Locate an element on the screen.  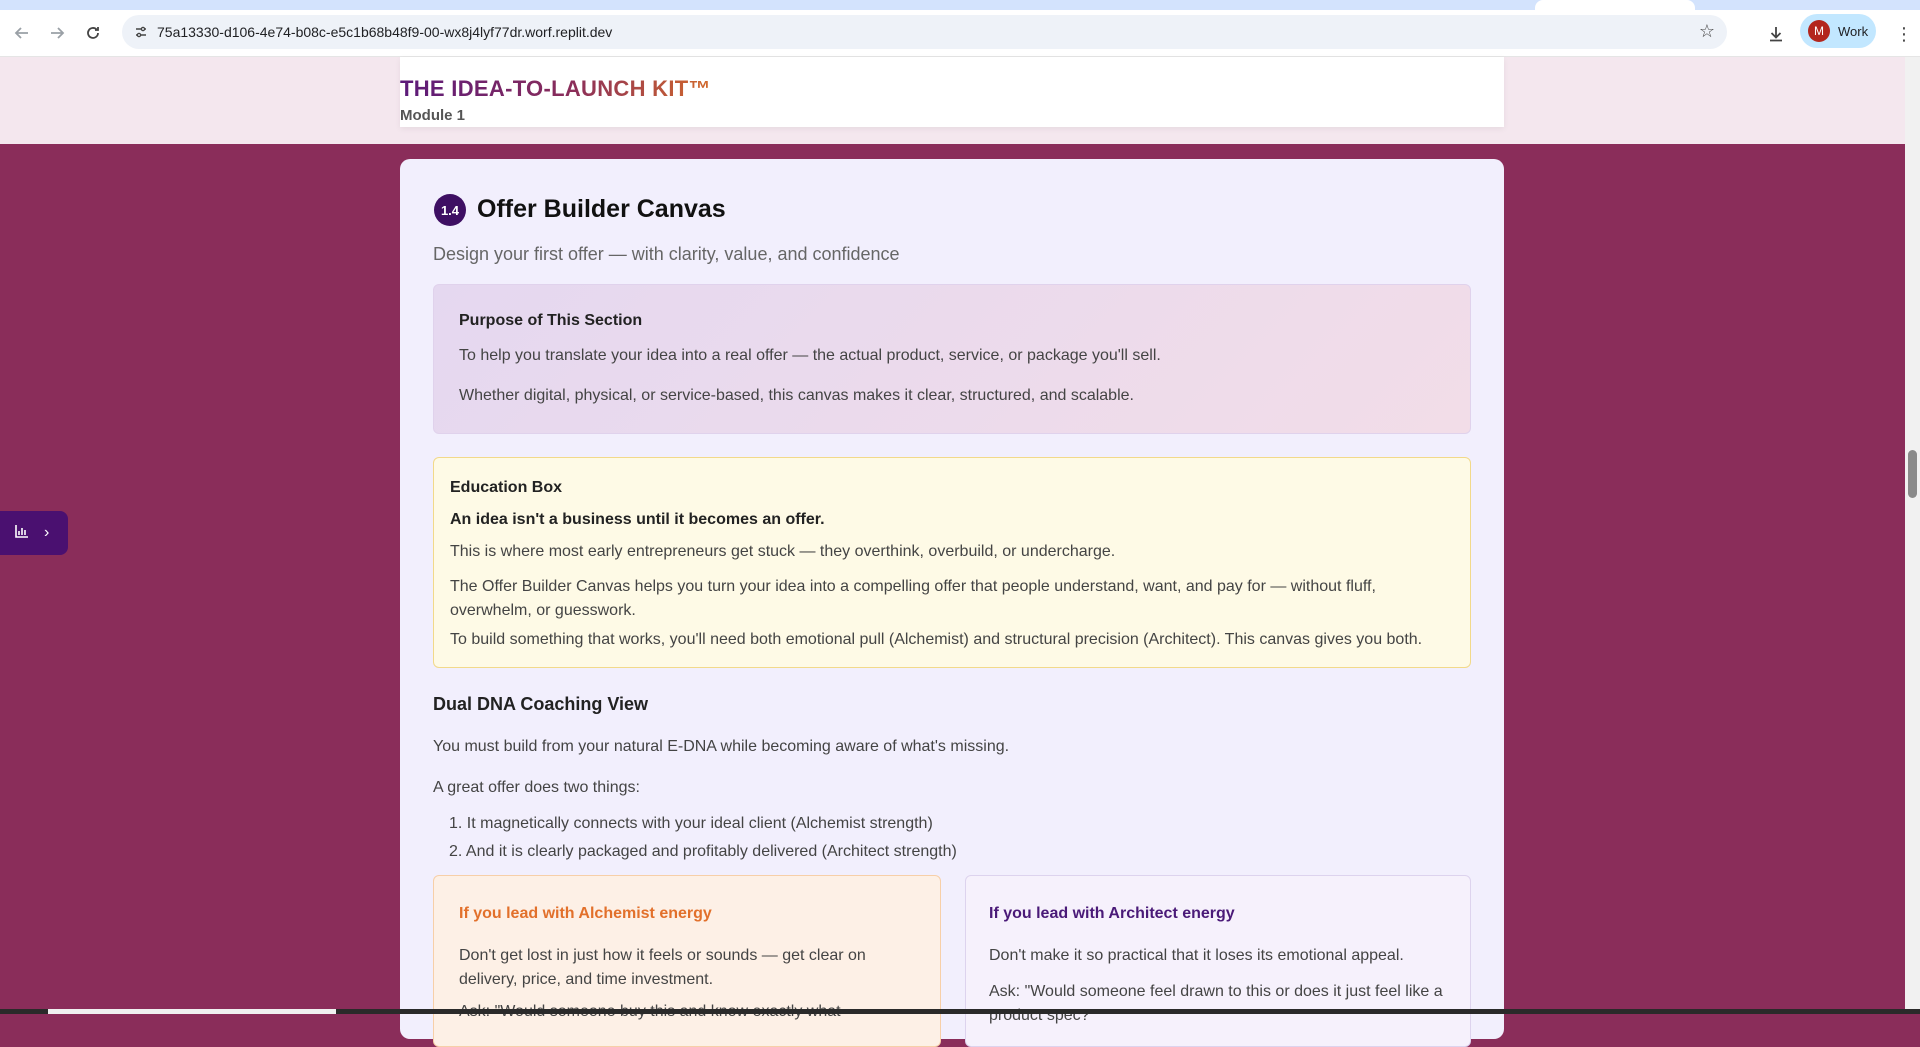
profile-button: M Work is located at coordinates (1838, 31).